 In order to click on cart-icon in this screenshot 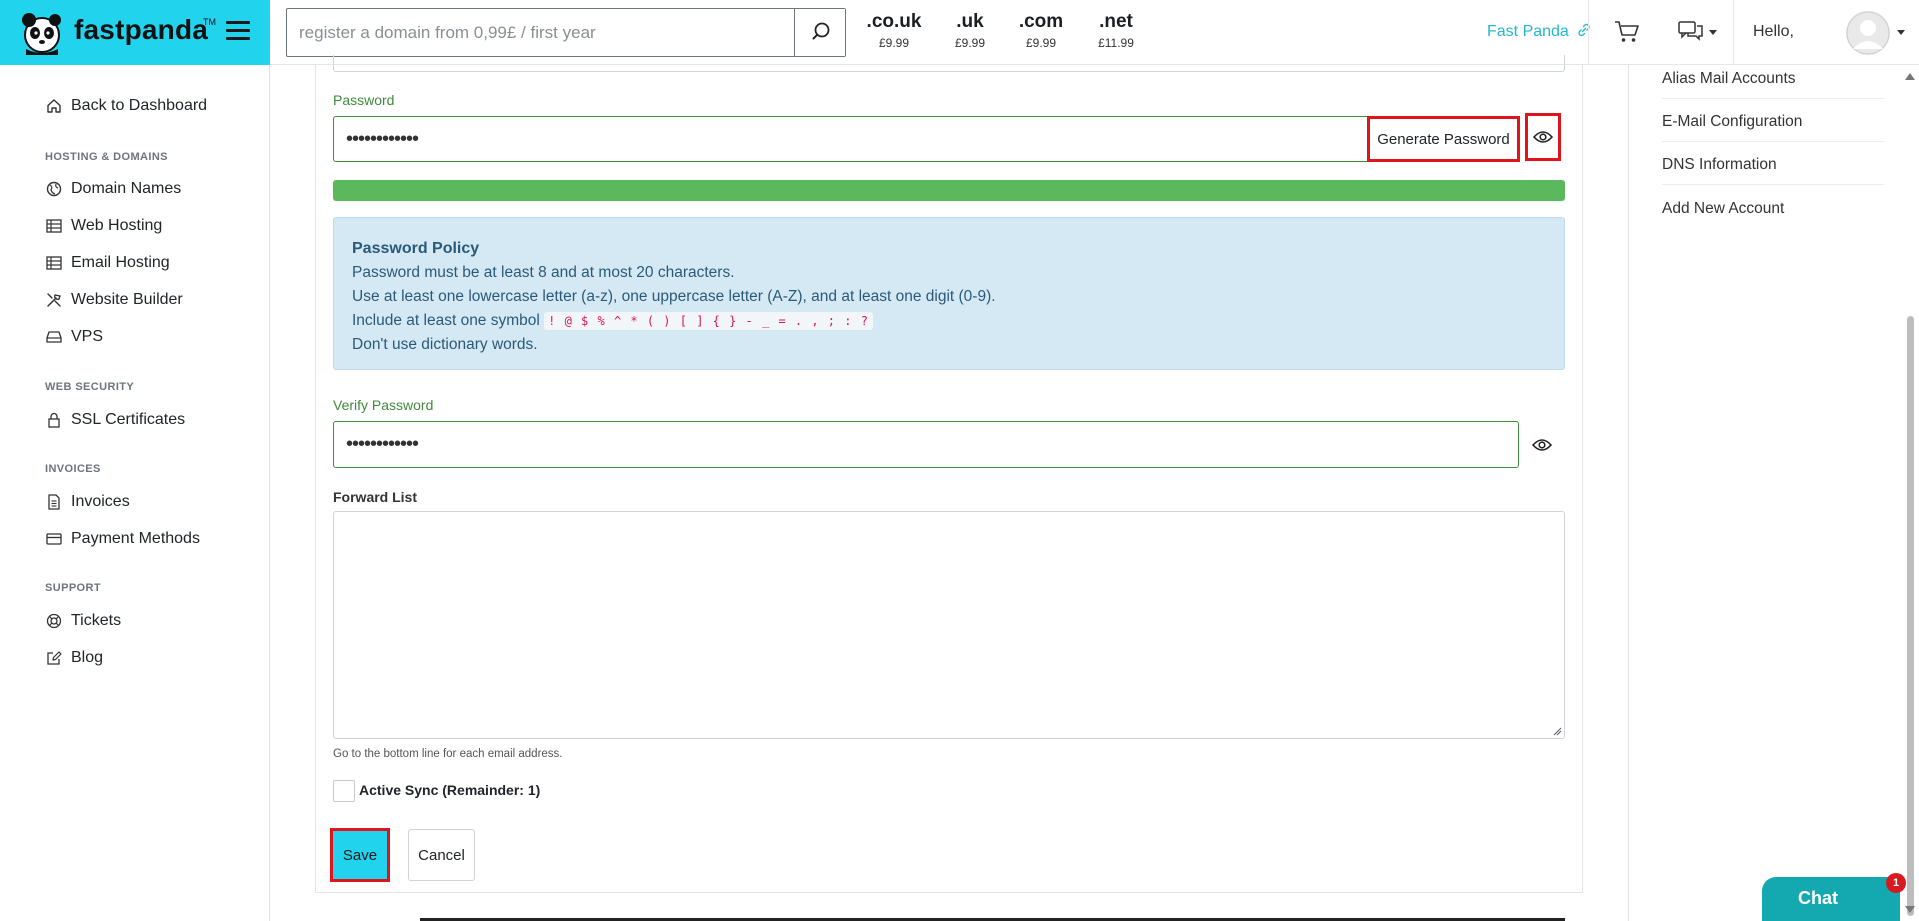, I will do `click(1627, 32)`.